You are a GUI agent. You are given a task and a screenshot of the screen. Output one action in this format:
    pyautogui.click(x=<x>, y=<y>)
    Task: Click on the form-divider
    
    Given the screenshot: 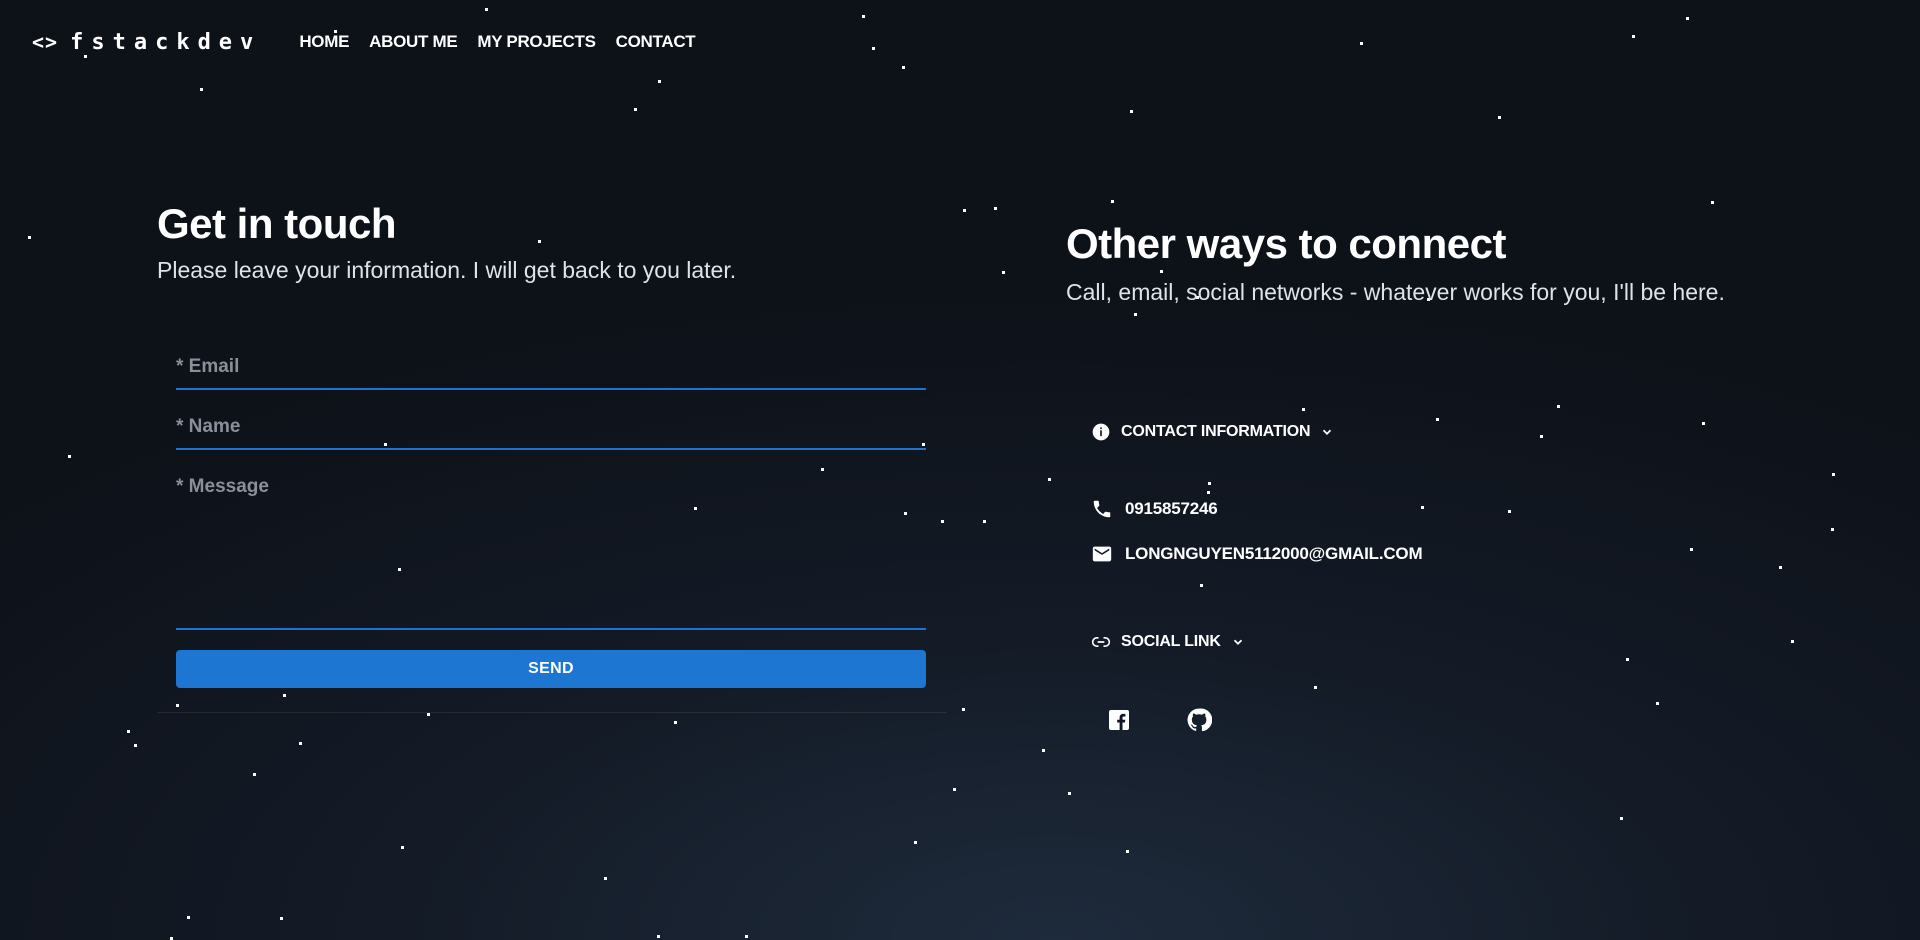 What is the action you would take?
    pyautogui.click(x=552, y=712)
    